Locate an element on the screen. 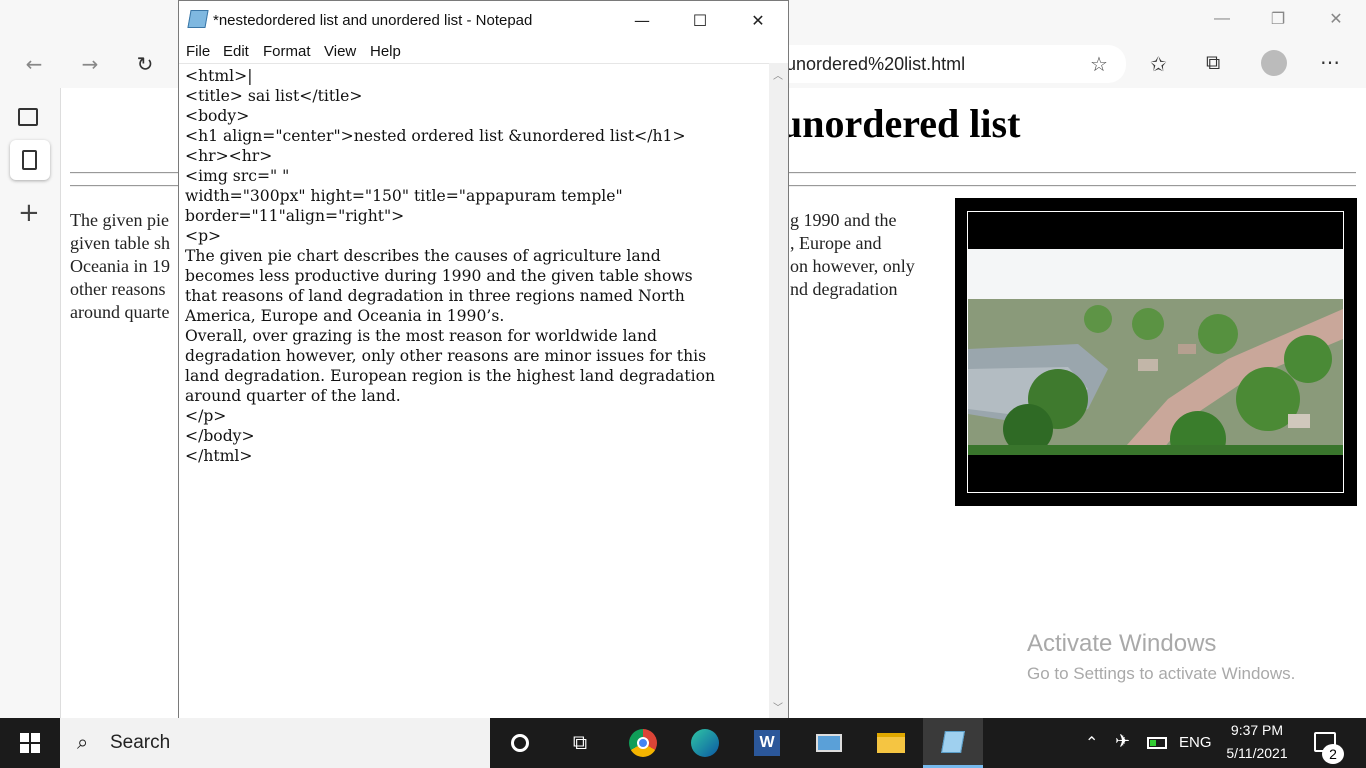  notepad-app-icon is located at coordinates (198, 19).